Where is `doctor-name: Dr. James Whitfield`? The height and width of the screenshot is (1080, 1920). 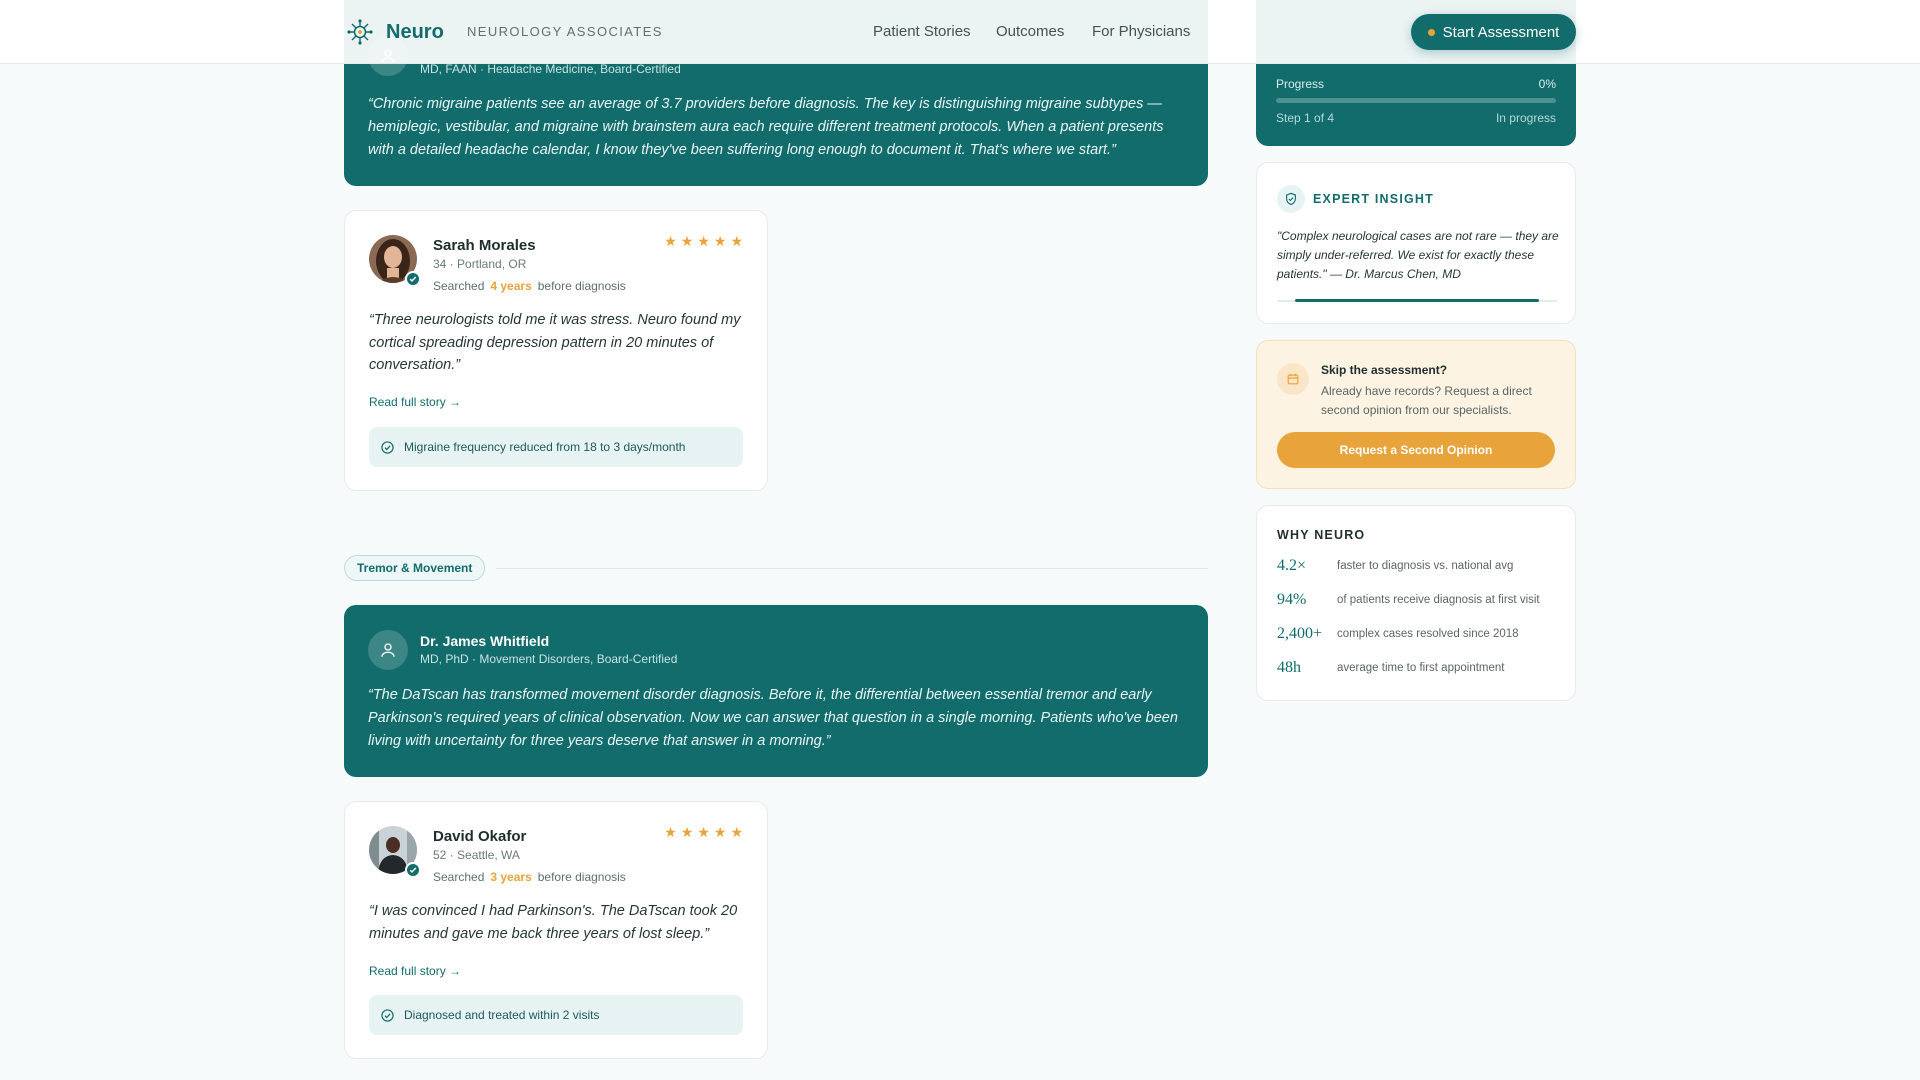
doctor-name: Dr. James Whitfield is located at coordinates (485, 641).